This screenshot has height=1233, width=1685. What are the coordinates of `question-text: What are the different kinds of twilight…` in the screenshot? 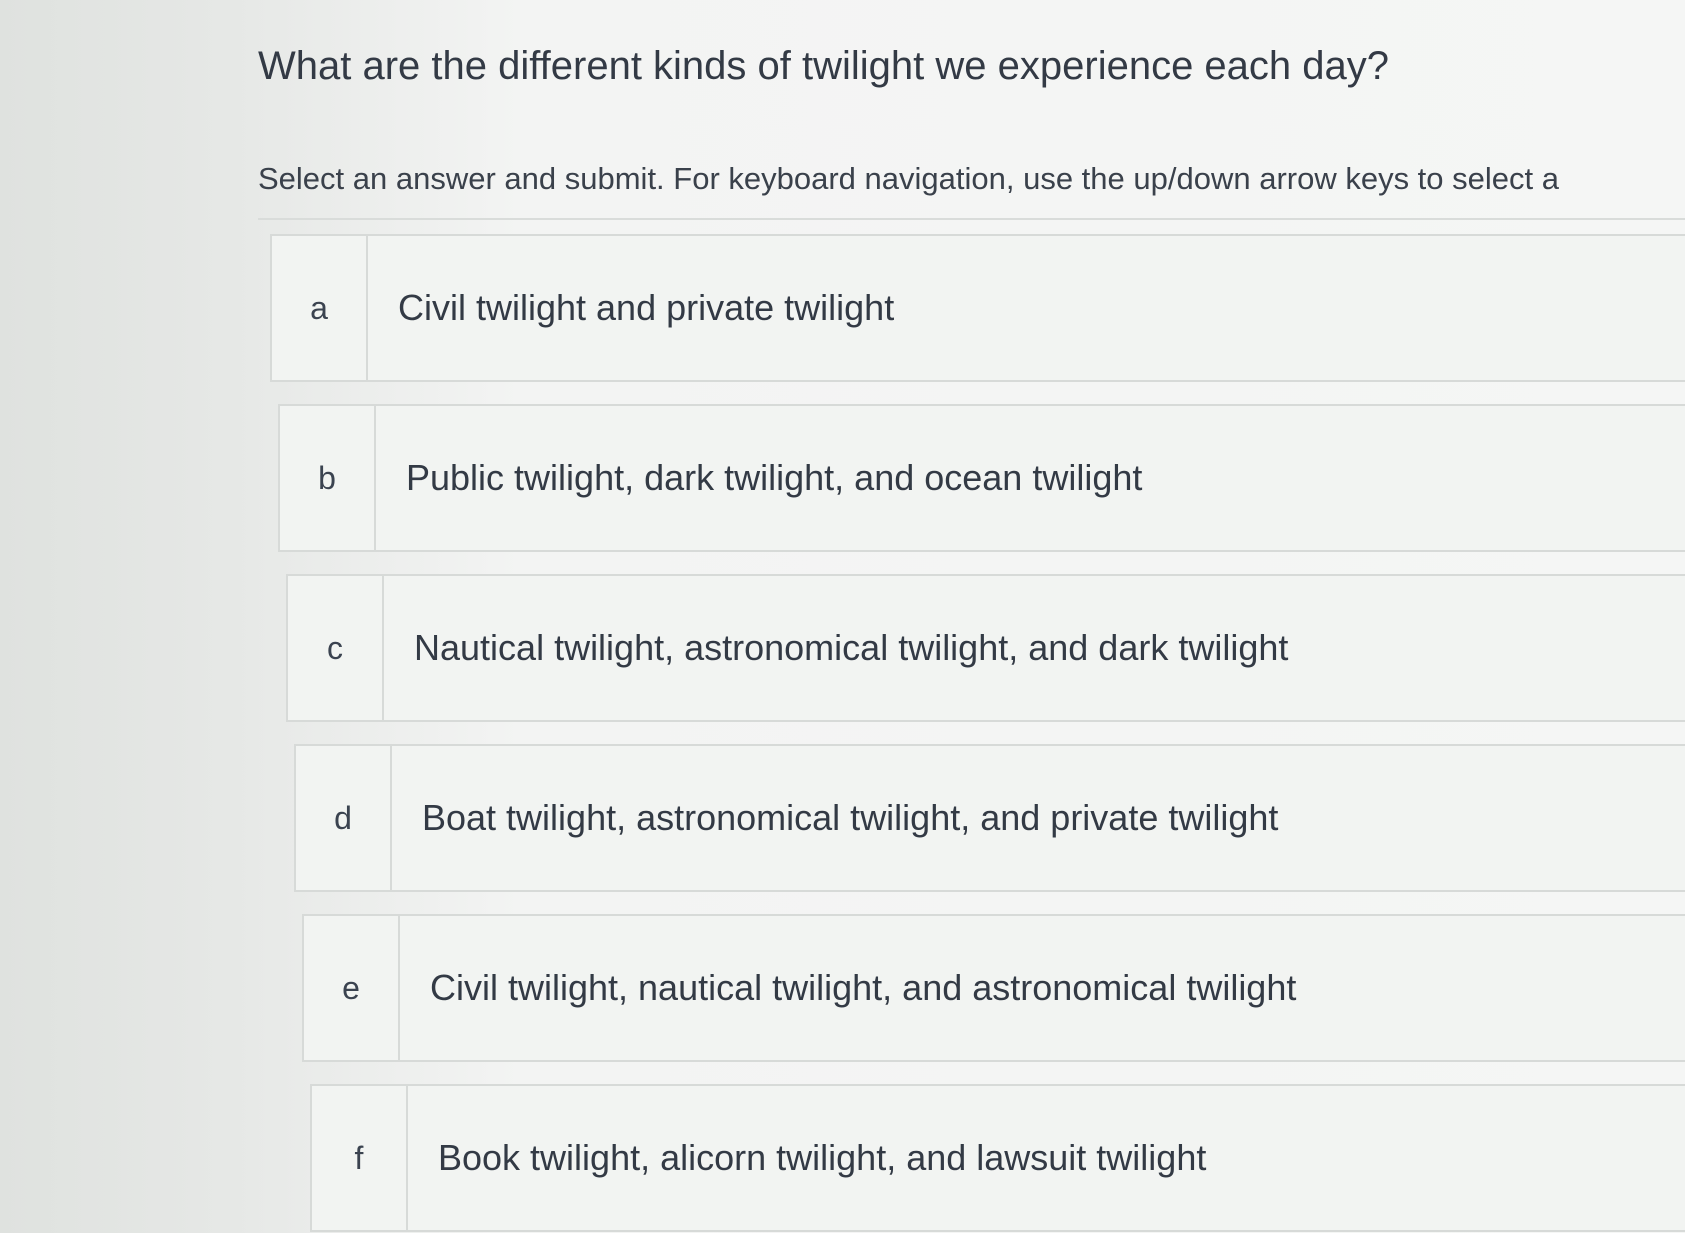 It's located at (824, 66).